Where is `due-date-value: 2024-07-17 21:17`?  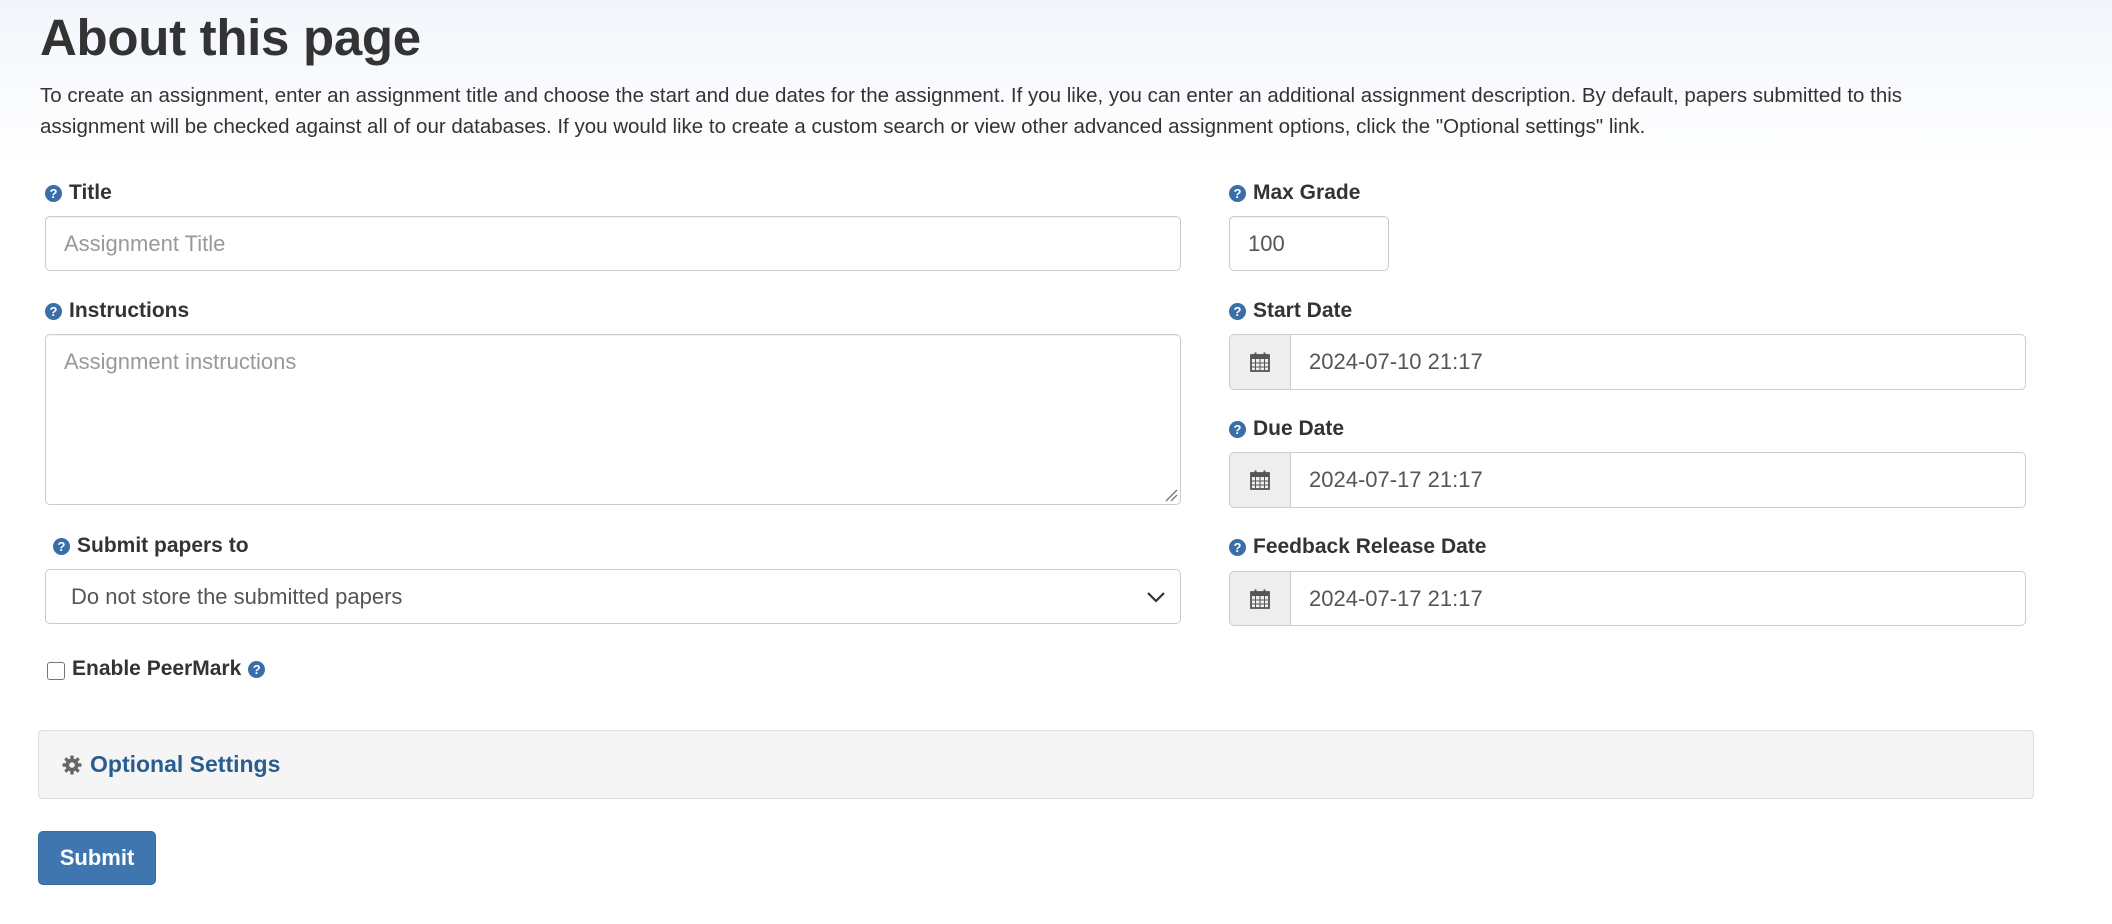 due-date-value: 2024-07-17 21:17 is located at coordinates (1658, 480).